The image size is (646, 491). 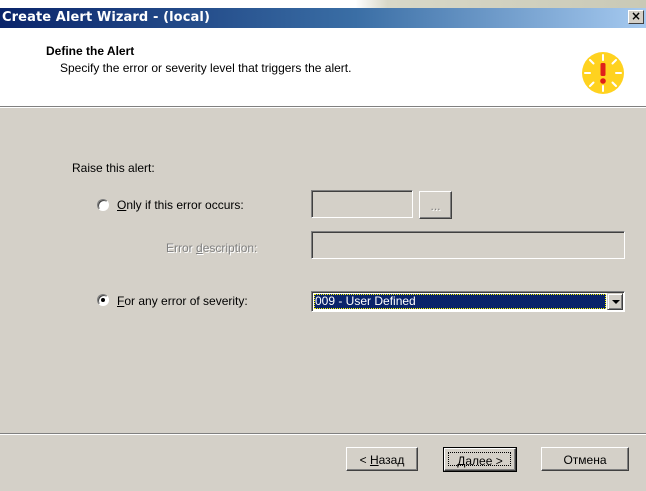 I want to click on page-title: Define the Alert, so click(x=90, y=51).